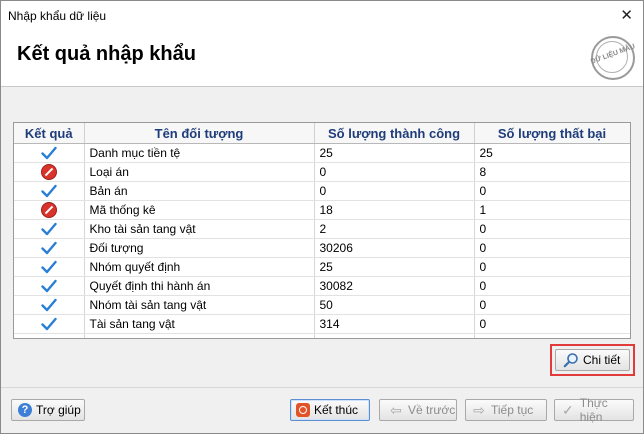 The height and width of the screenshot is (434, 644). I want to click on page-title: Kết quả nhập khẩu, so click(106, 54).